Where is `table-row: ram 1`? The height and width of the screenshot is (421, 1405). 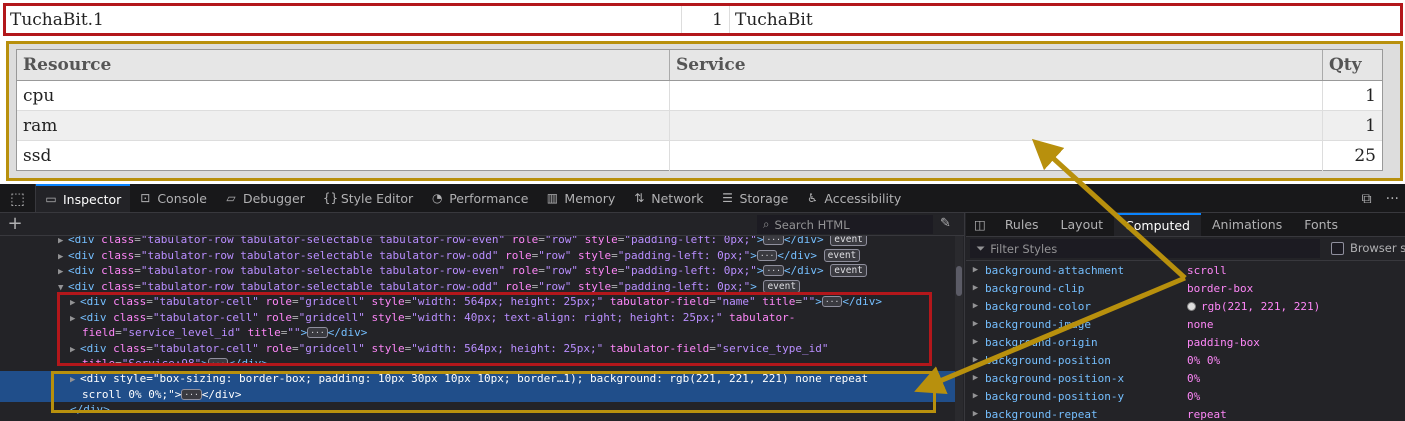 table-row: ram 1 is located at coordinates (699, 126).